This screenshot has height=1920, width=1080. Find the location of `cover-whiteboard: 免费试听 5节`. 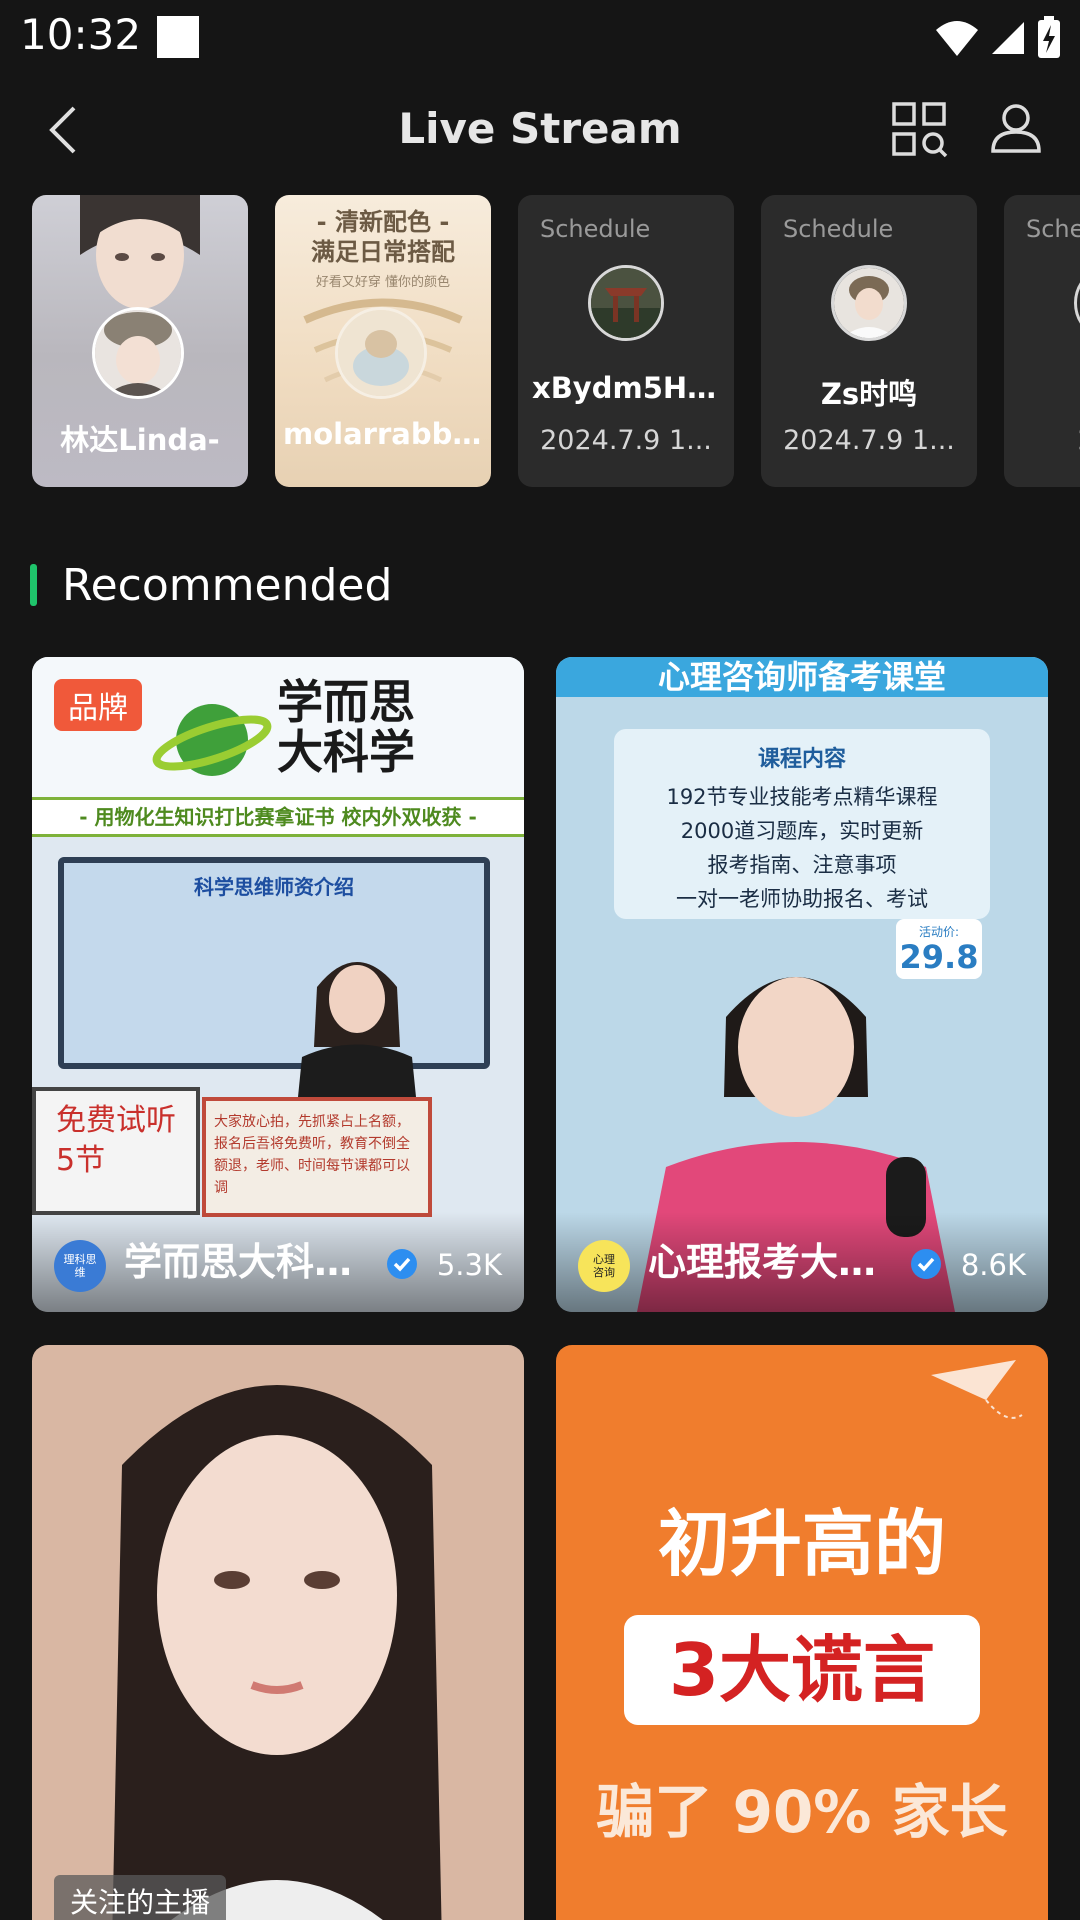

cover-whiteboard: 免费试听 5节 is located at coordinates (116, 1151).